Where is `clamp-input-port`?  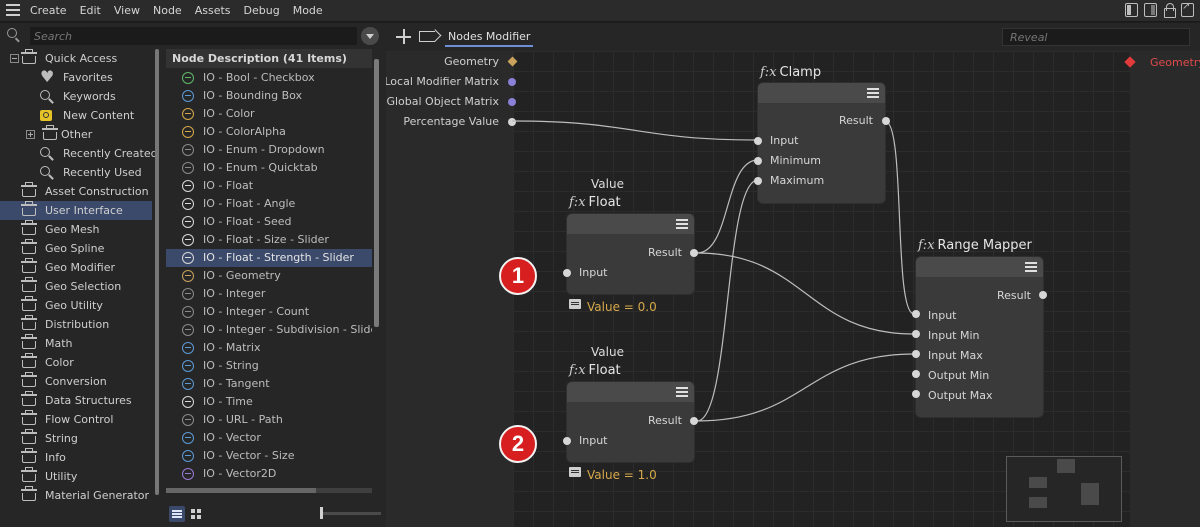
clamp-input-port is located at coordinates (758, 141).